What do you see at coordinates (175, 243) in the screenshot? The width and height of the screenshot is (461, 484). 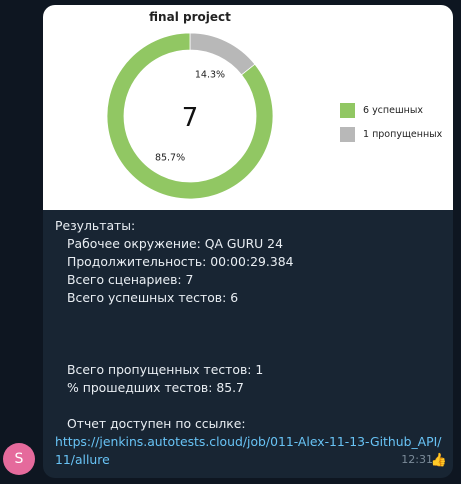 I see `environment-line: Рабочее окружение: QA GURU 24` at bounding box center [175, 243].